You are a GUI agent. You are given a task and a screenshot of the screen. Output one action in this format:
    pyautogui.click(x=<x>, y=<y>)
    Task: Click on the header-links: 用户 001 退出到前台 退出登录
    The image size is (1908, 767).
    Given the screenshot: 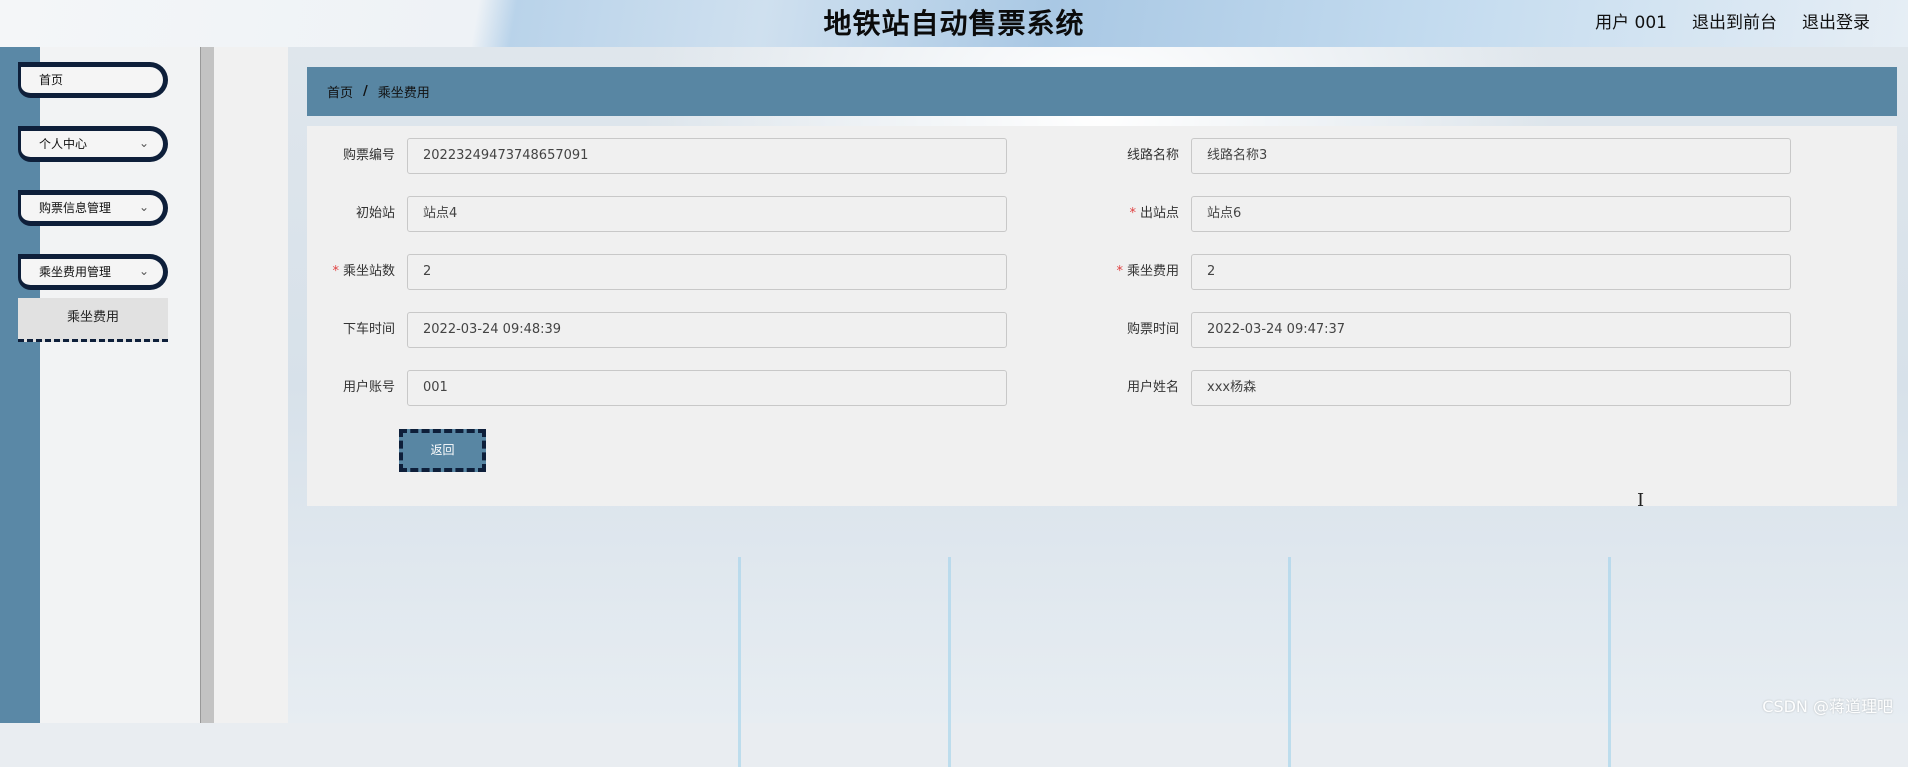 What is the action you would take?
    pyautogui.click(x=1732, y=20)
    